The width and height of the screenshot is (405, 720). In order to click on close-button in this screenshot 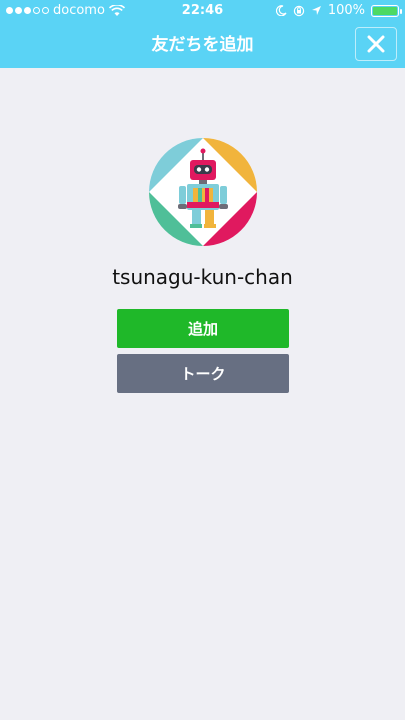, I will do `click(376, 44)`.